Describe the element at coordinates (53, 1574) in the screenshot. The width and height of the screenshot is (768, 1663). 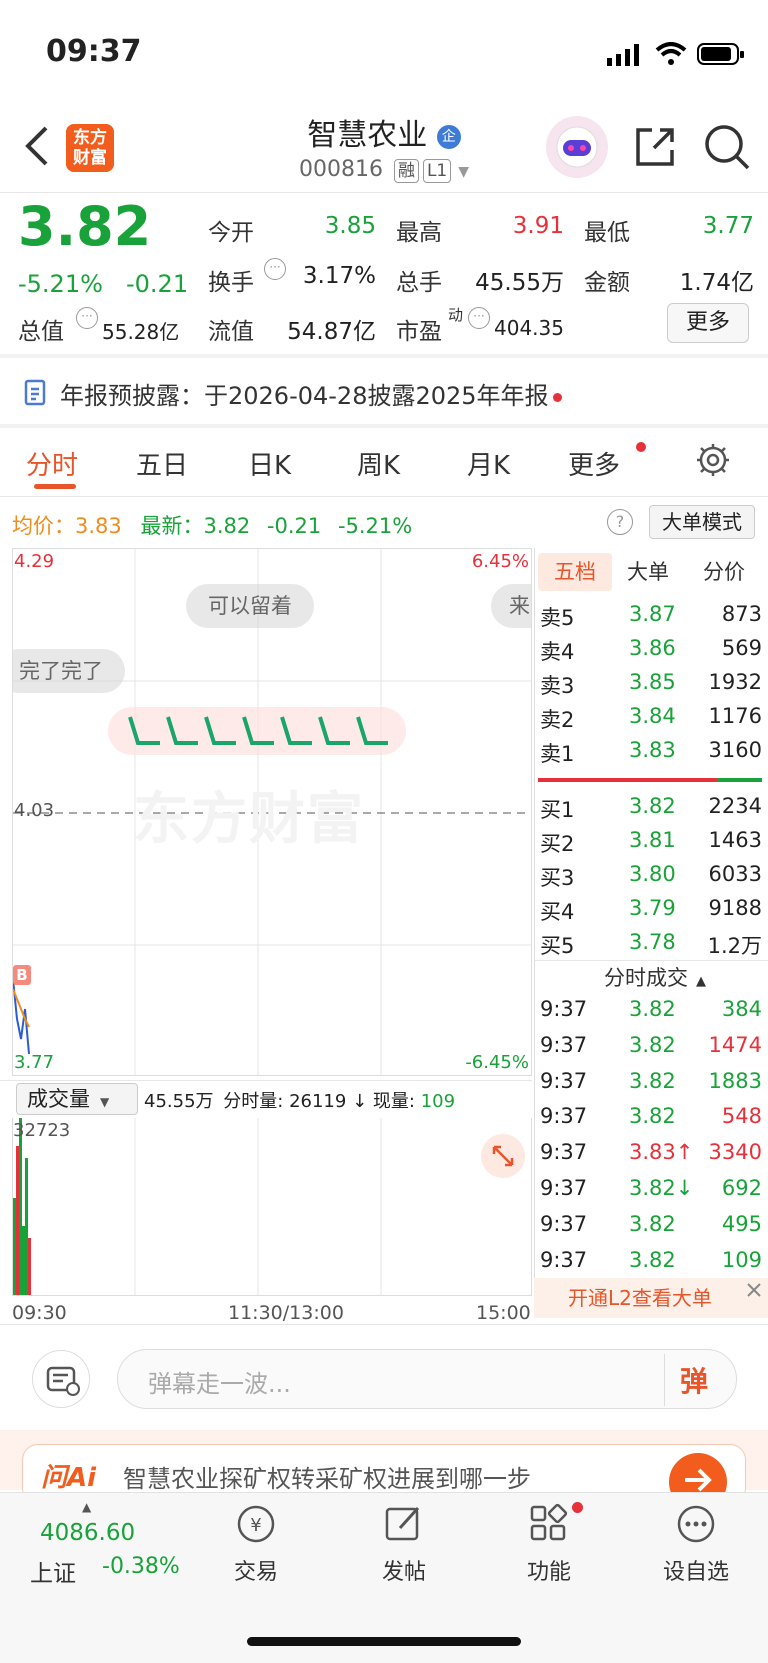
I see `index-name: 上证` at that location.